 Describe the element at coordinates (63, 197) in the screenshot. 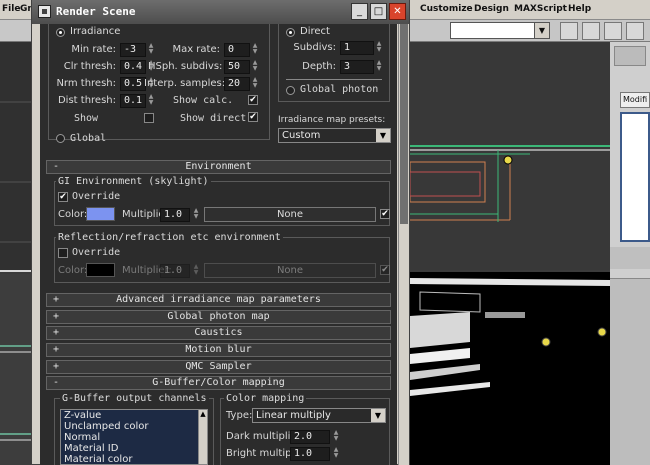

I see `gi-override-checkbox: ✔` at that location.